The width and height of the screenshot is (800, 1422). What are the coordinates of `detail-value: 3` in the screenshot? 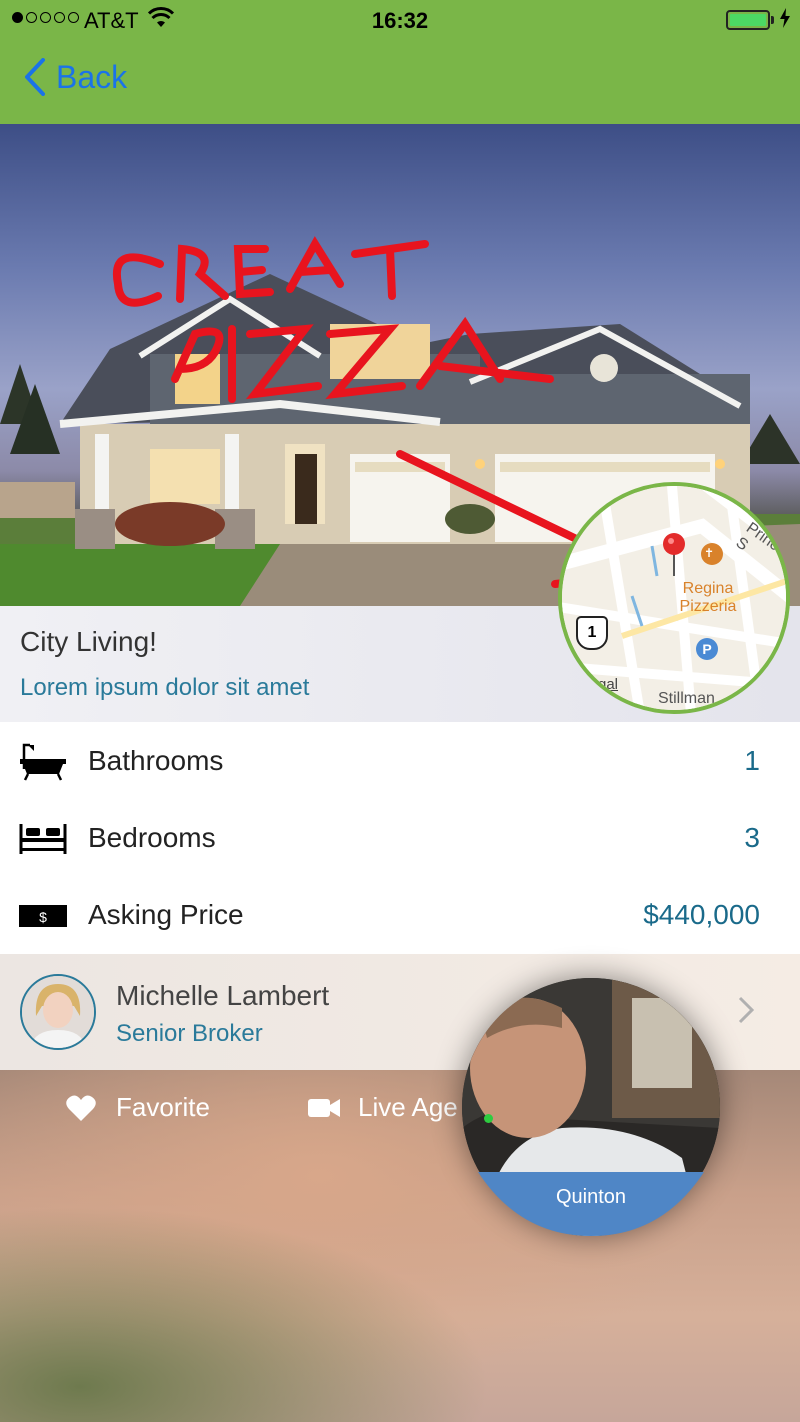 It's located at (752, 837).